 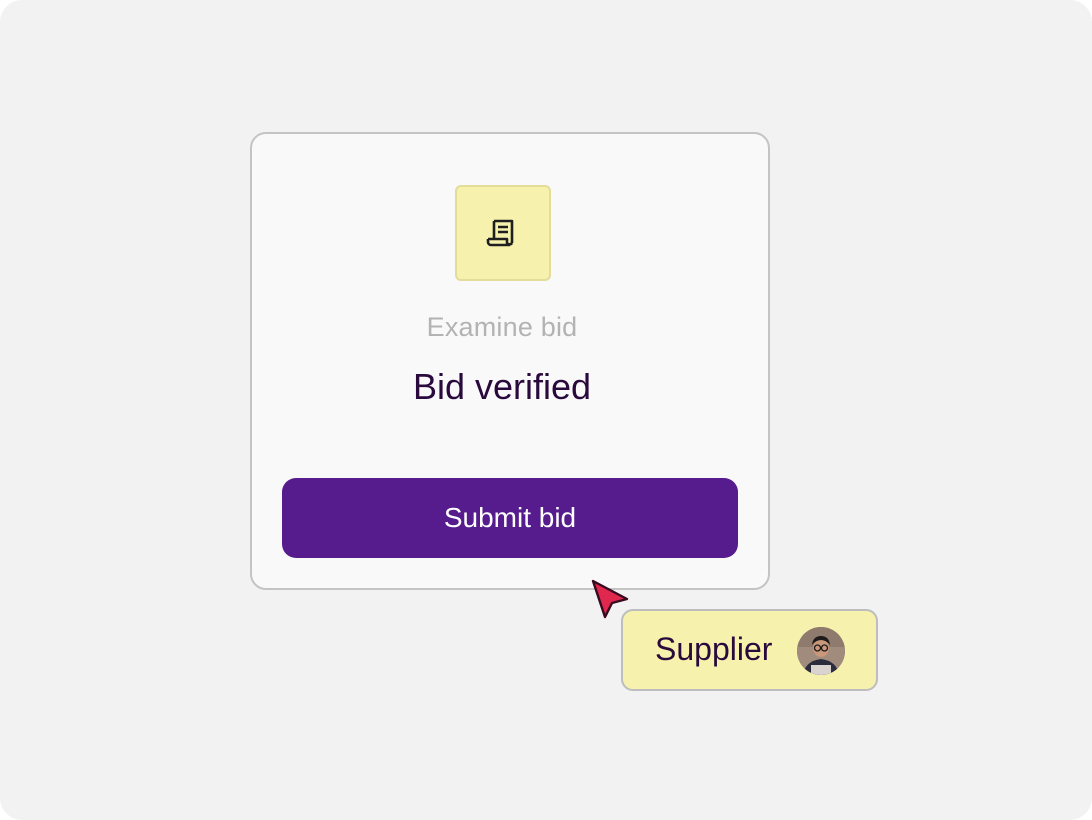 I want to click on supplier-tag: Supplier, so click(x=749, y=650).